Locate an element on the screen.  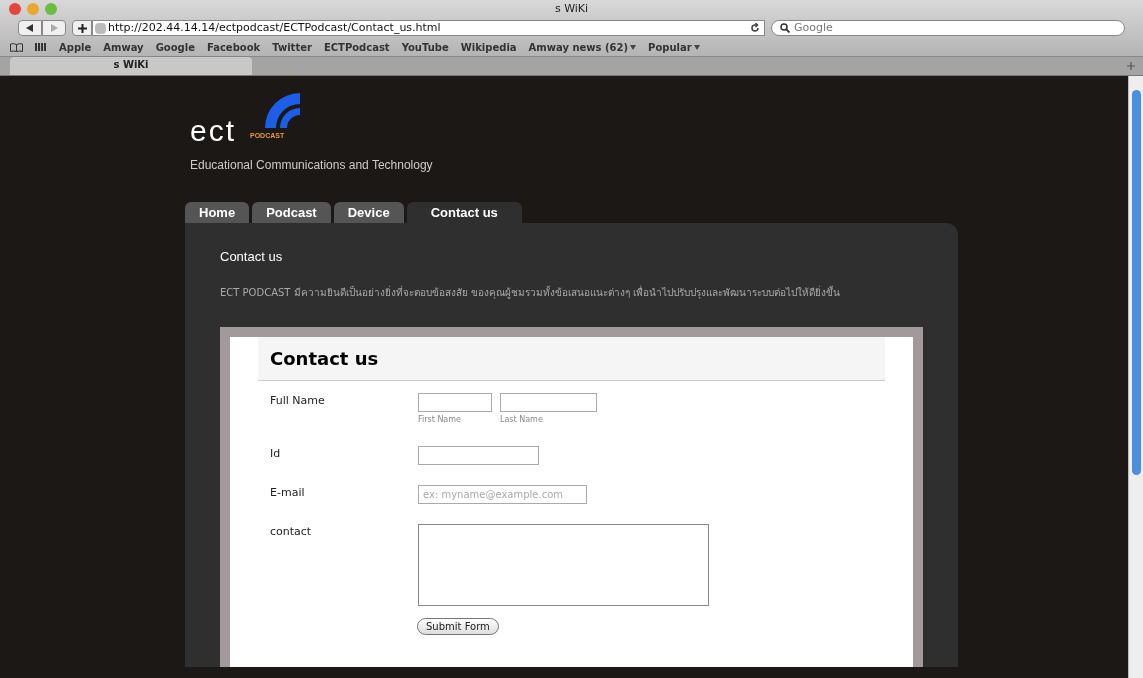
text-input-field is located at coordinates (478, 455).